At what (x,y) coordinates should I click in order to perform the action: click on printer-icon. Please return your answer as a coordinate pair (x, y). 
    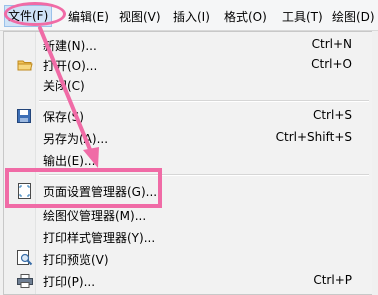
    Looking at the image, I should click on (25, 282).